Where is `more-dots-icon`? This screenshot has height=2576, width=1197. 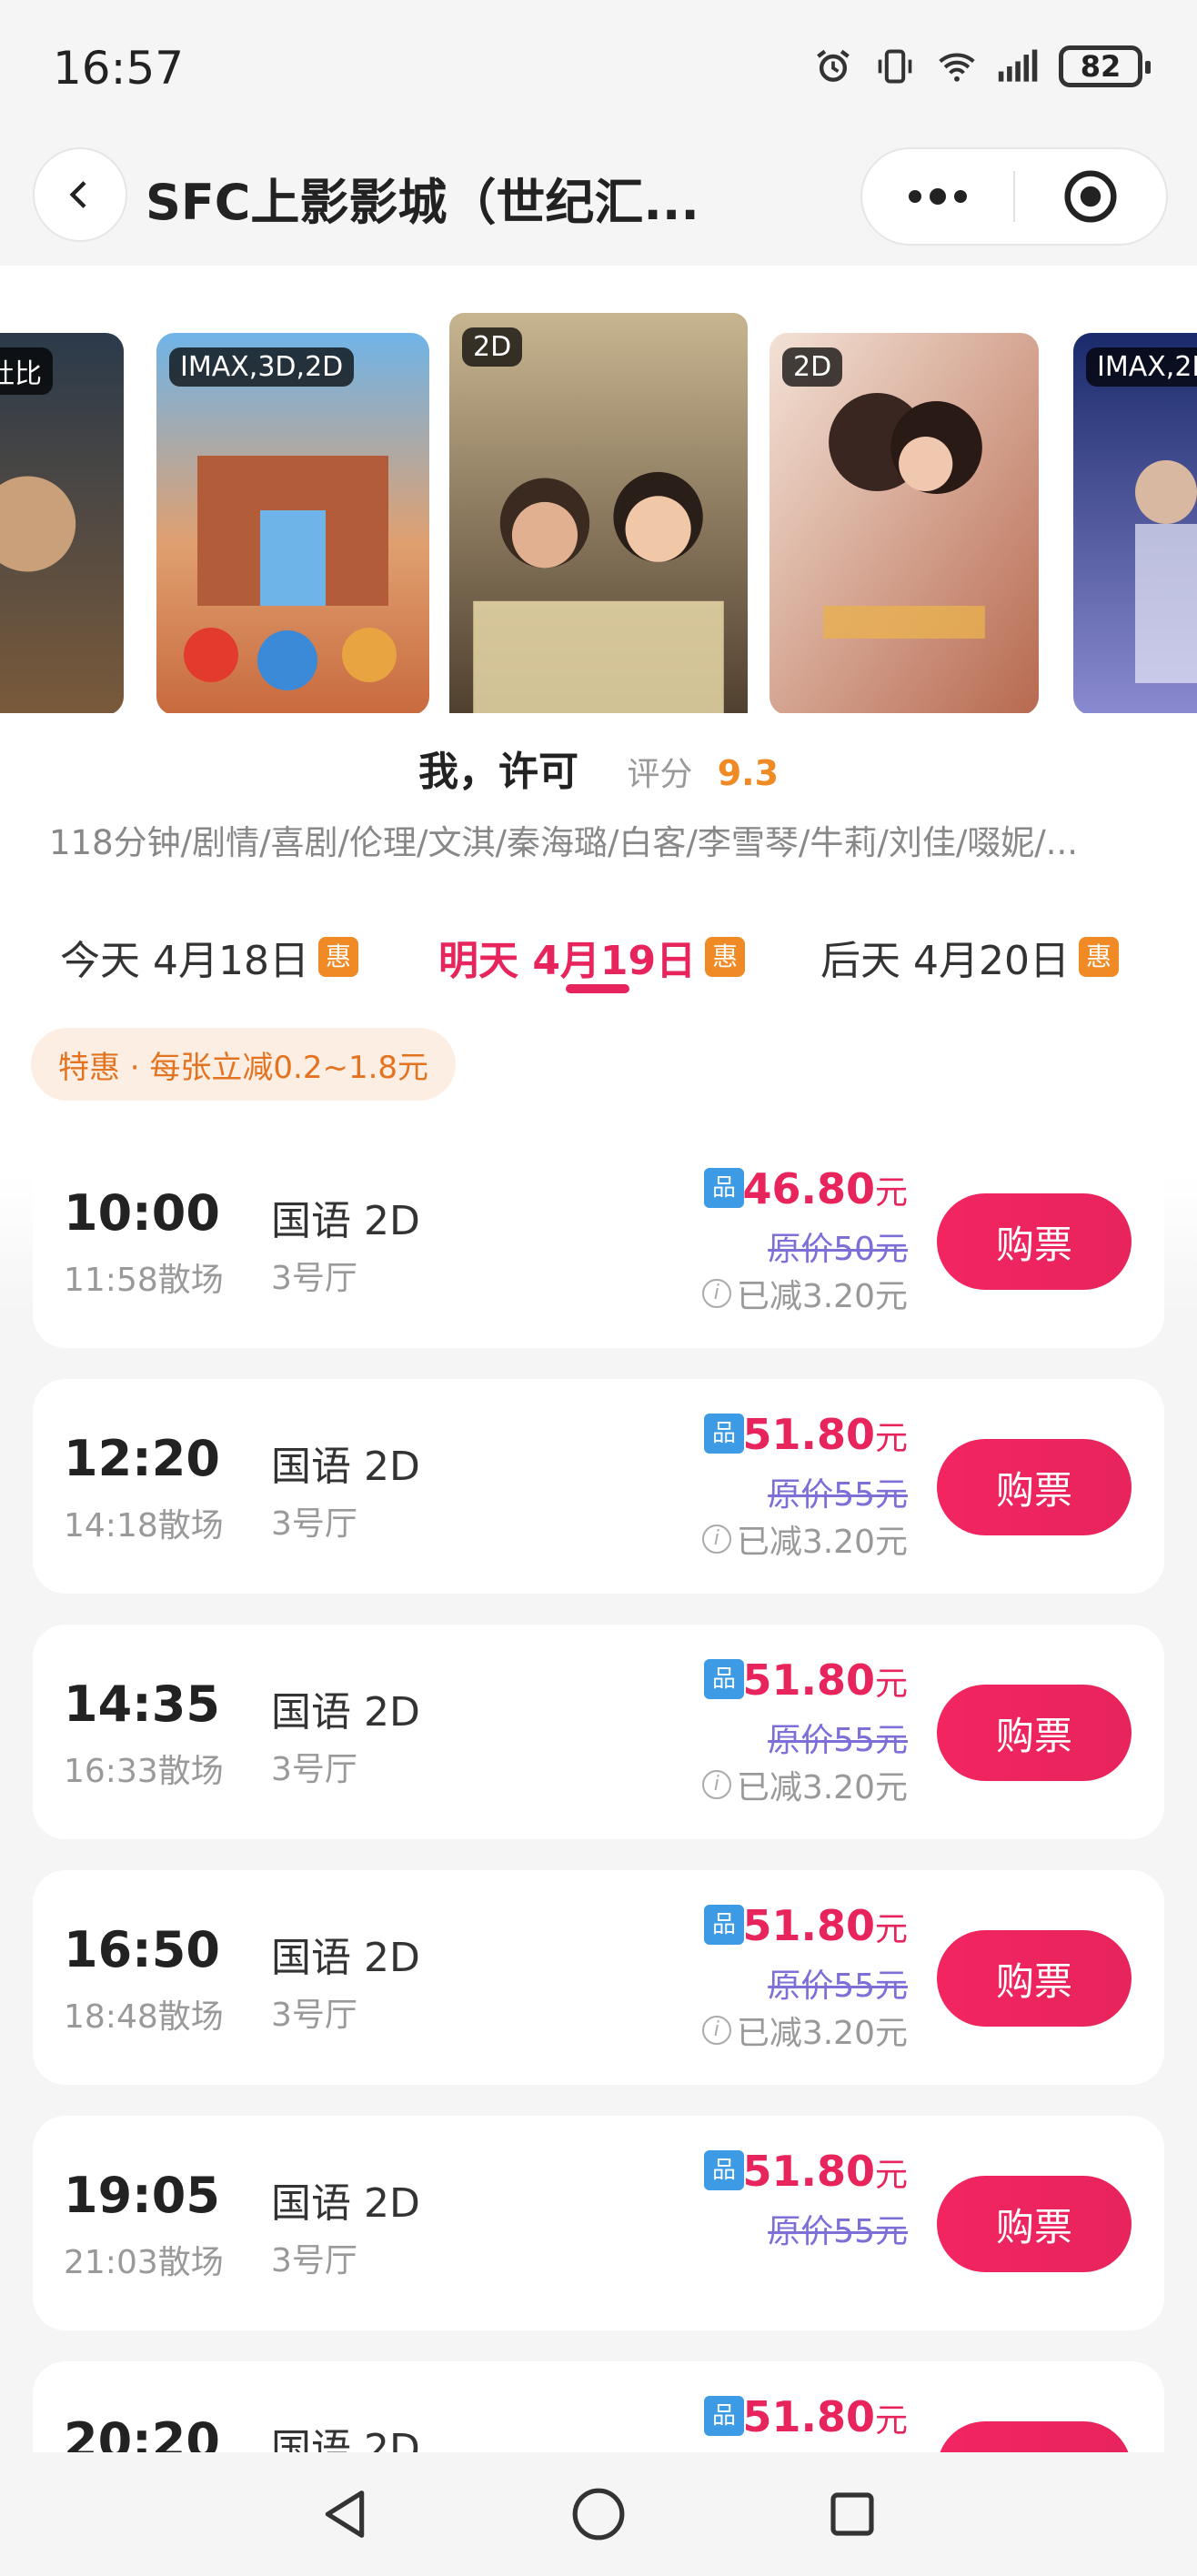
more-dots-icon is located at coordinates (938, 196).